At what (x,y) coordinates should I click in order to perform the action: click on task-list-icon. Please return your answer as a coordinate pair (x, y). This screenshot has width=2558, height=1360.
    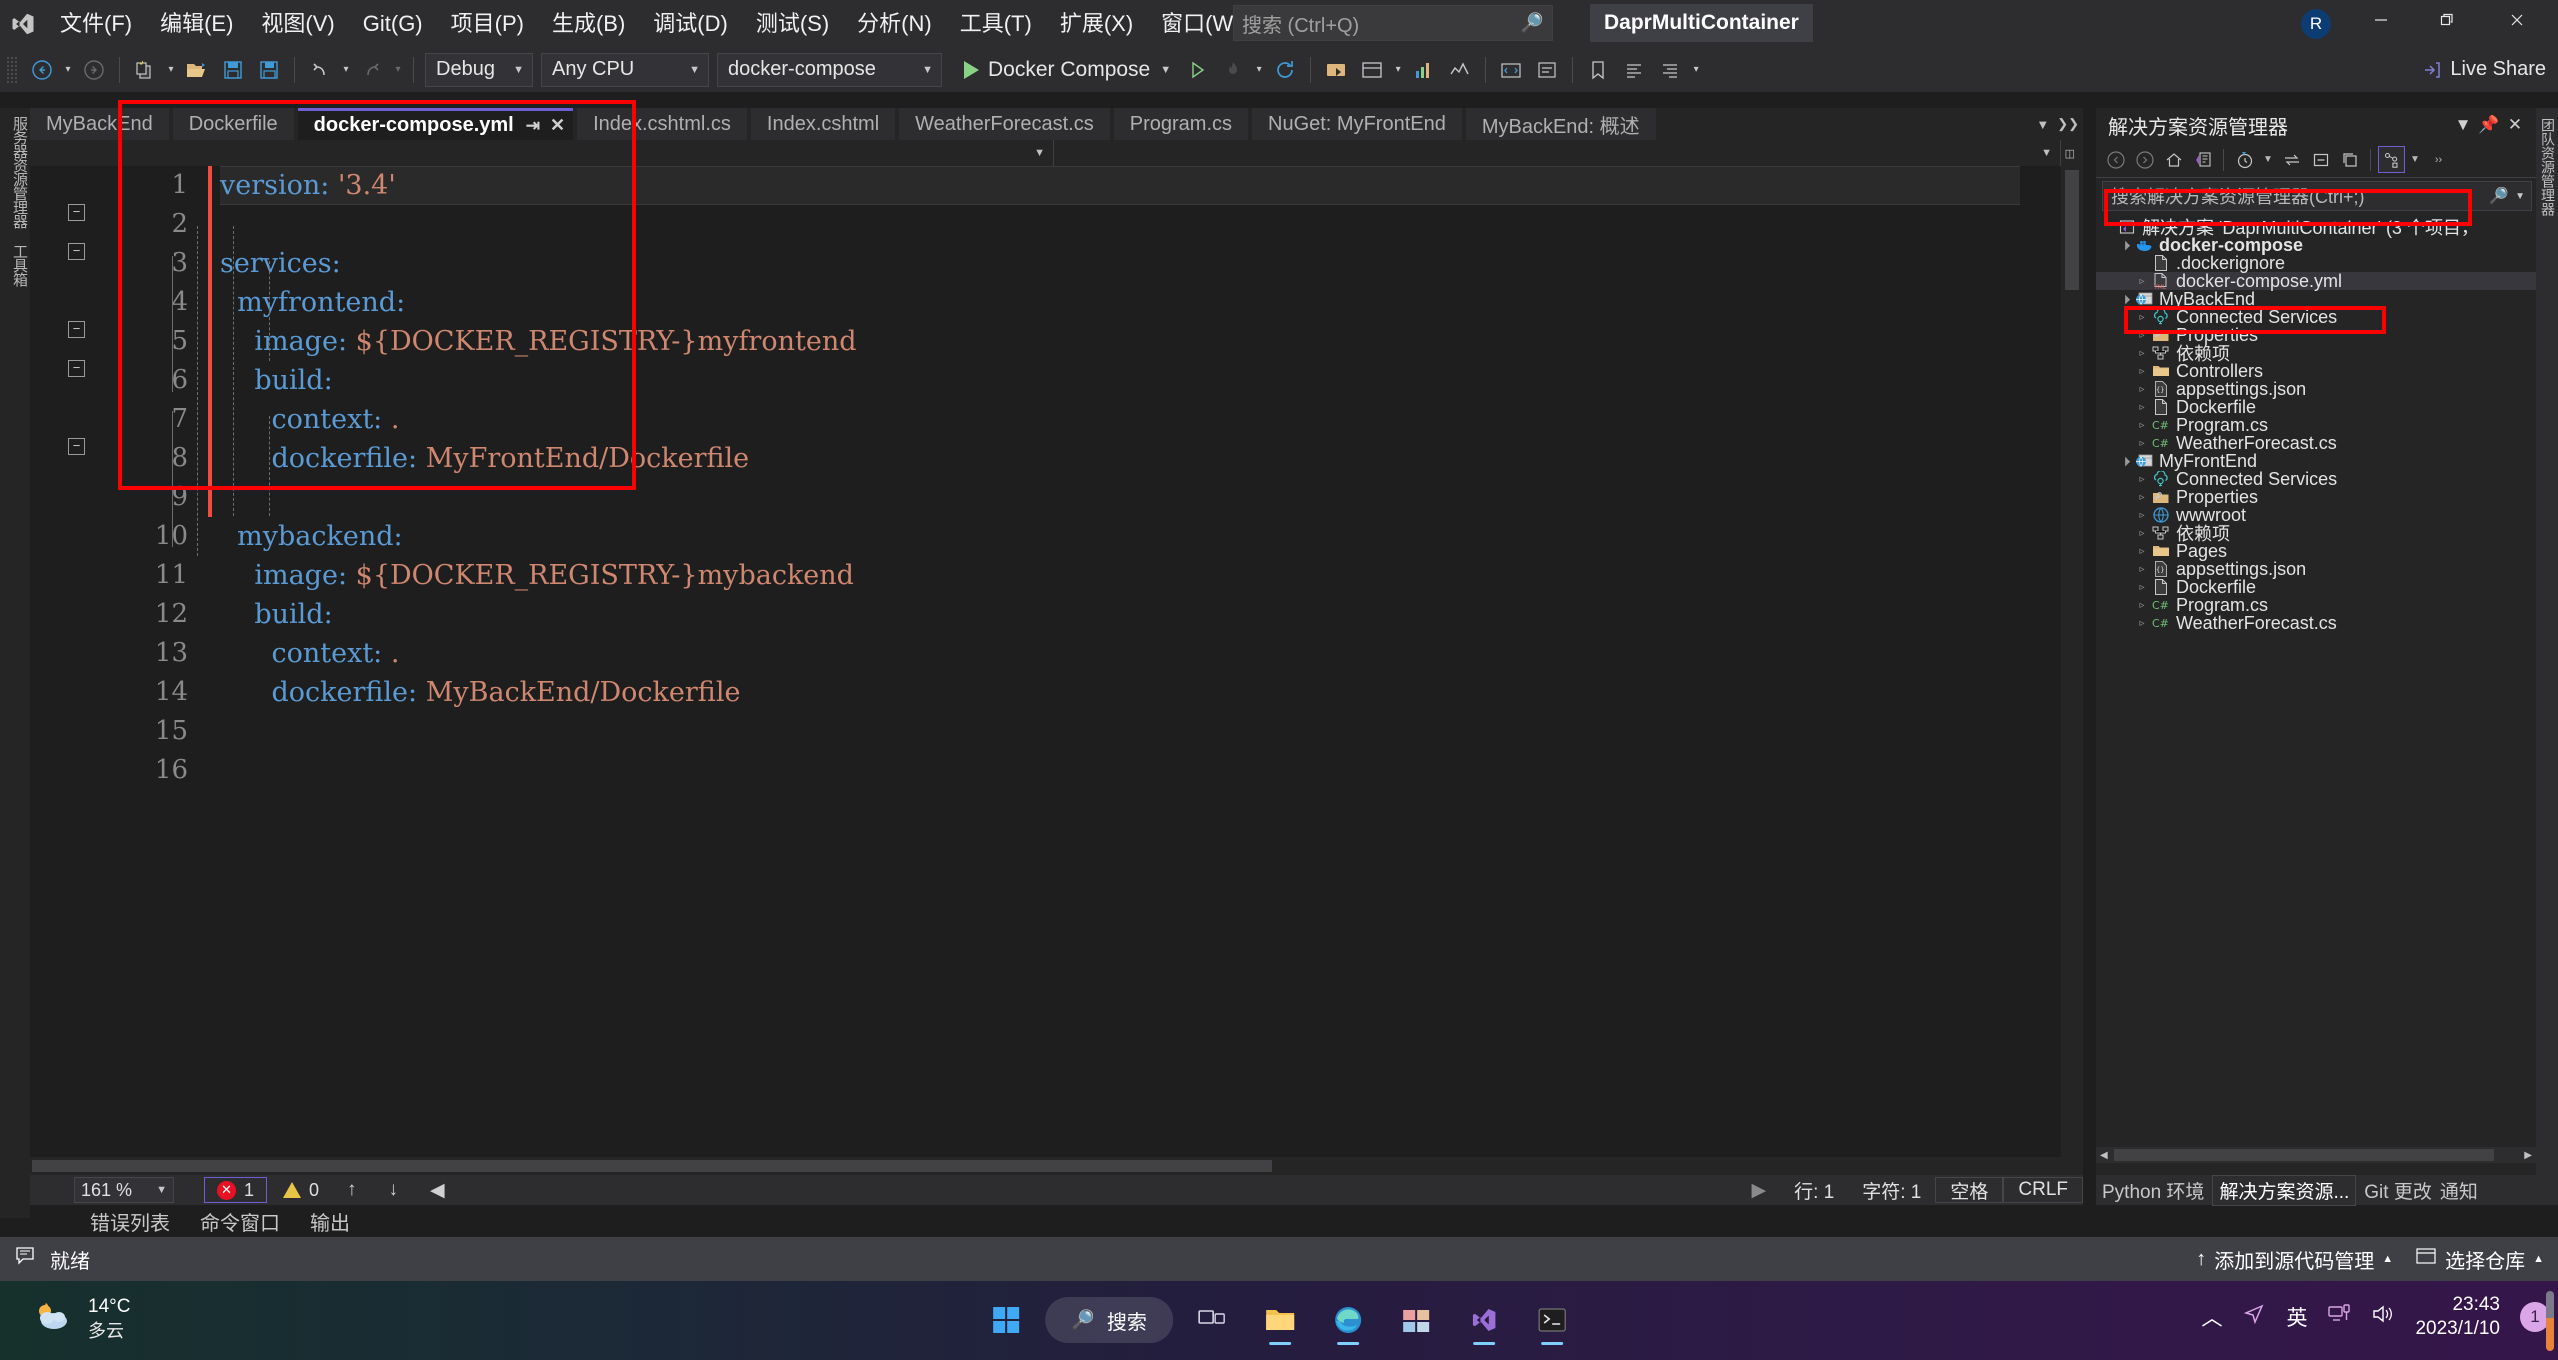
    Looking at the image, I should click on (1547, 70).